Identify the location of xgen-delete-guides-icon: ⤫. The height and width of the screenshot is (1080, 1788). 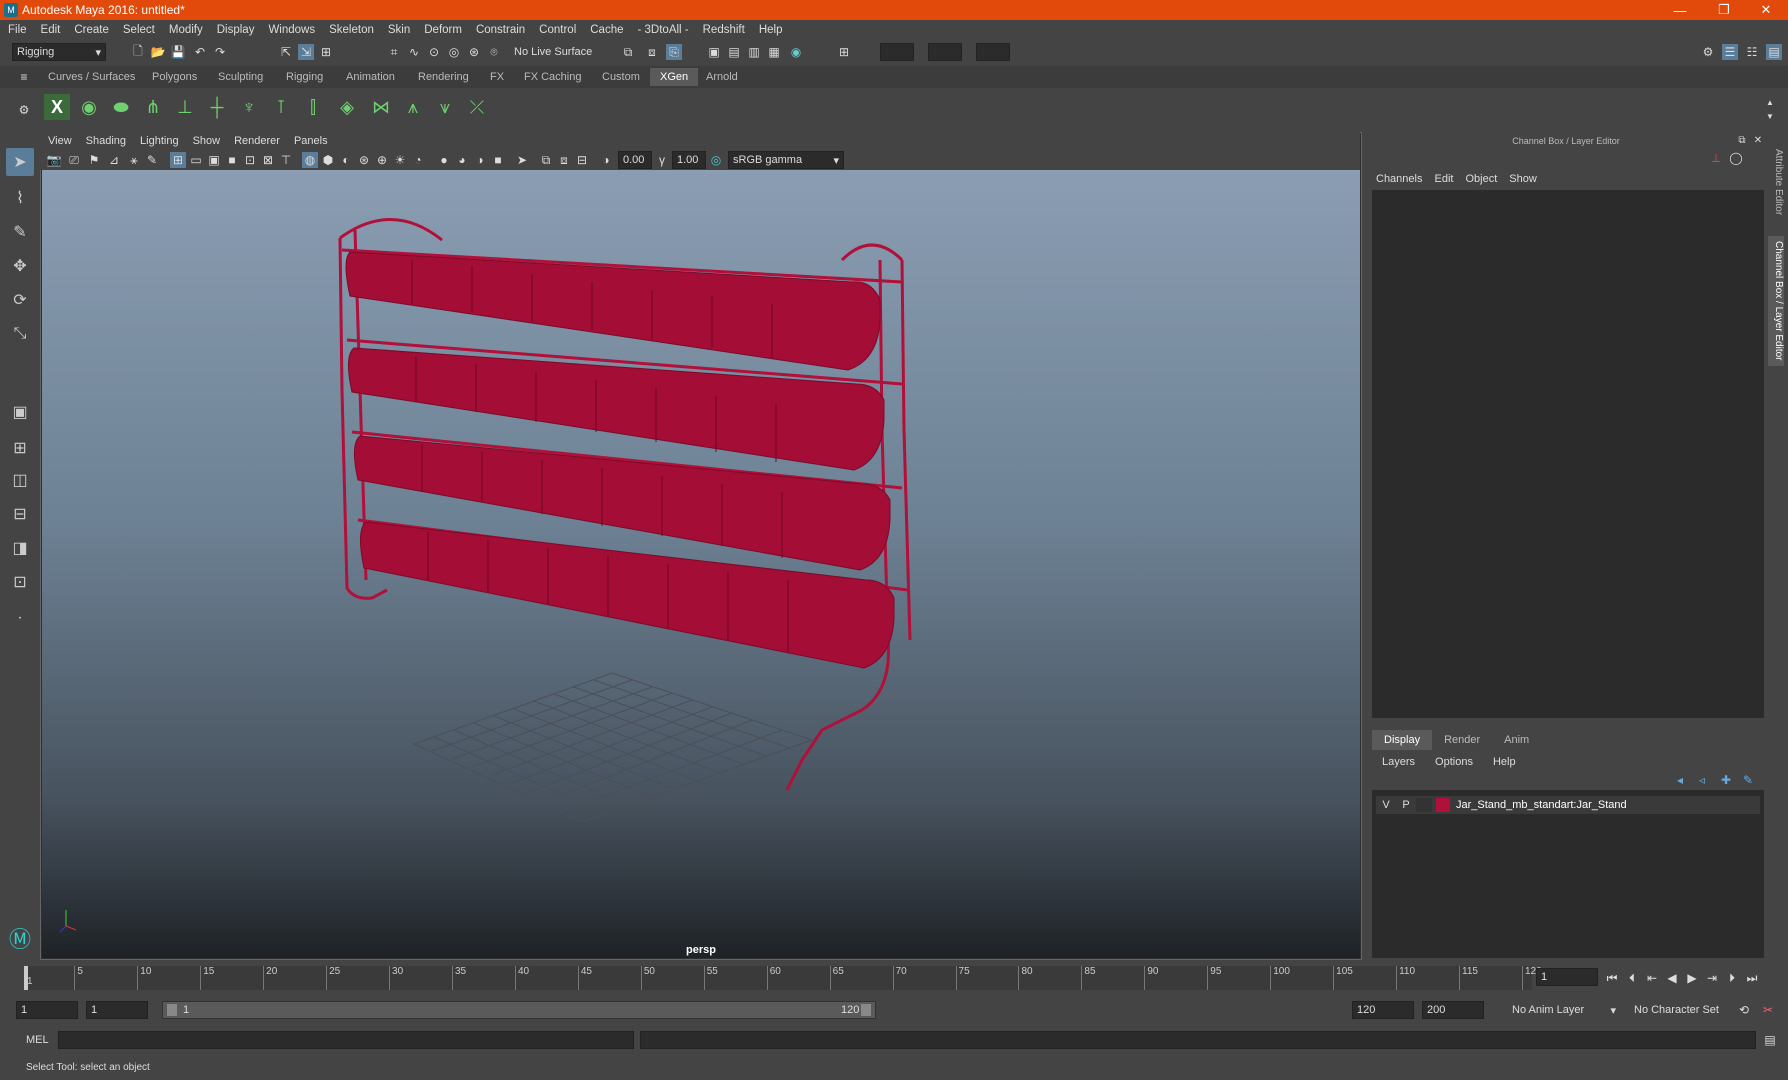
(477, 107).